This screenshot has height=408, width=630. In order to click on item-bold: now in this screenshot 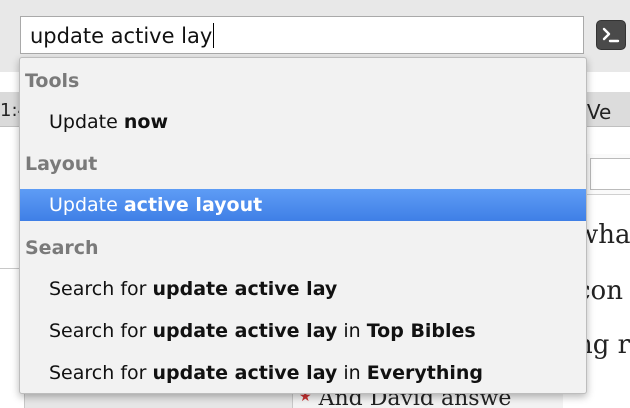, I will do `click(145, 122)`.